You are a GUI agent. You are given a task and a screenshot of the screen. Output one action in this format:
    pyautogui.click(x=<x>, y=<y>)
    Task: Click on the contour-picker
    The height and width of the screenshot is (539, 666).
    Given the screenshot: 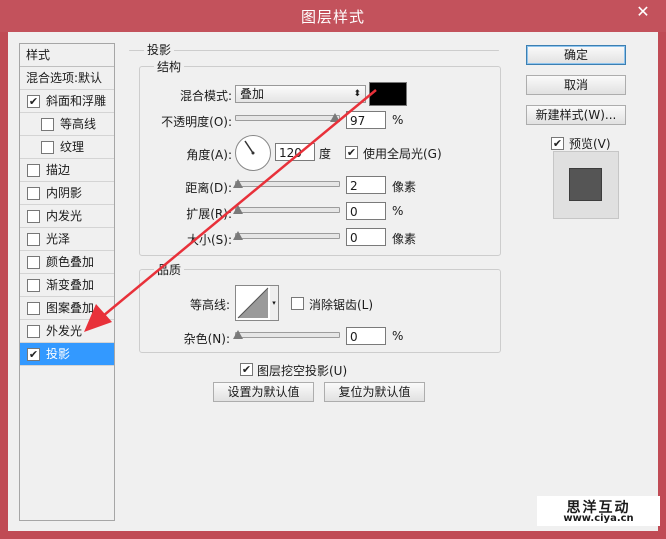 What is the action you would take?
    pyautogui.click(x=253, y=303)
    